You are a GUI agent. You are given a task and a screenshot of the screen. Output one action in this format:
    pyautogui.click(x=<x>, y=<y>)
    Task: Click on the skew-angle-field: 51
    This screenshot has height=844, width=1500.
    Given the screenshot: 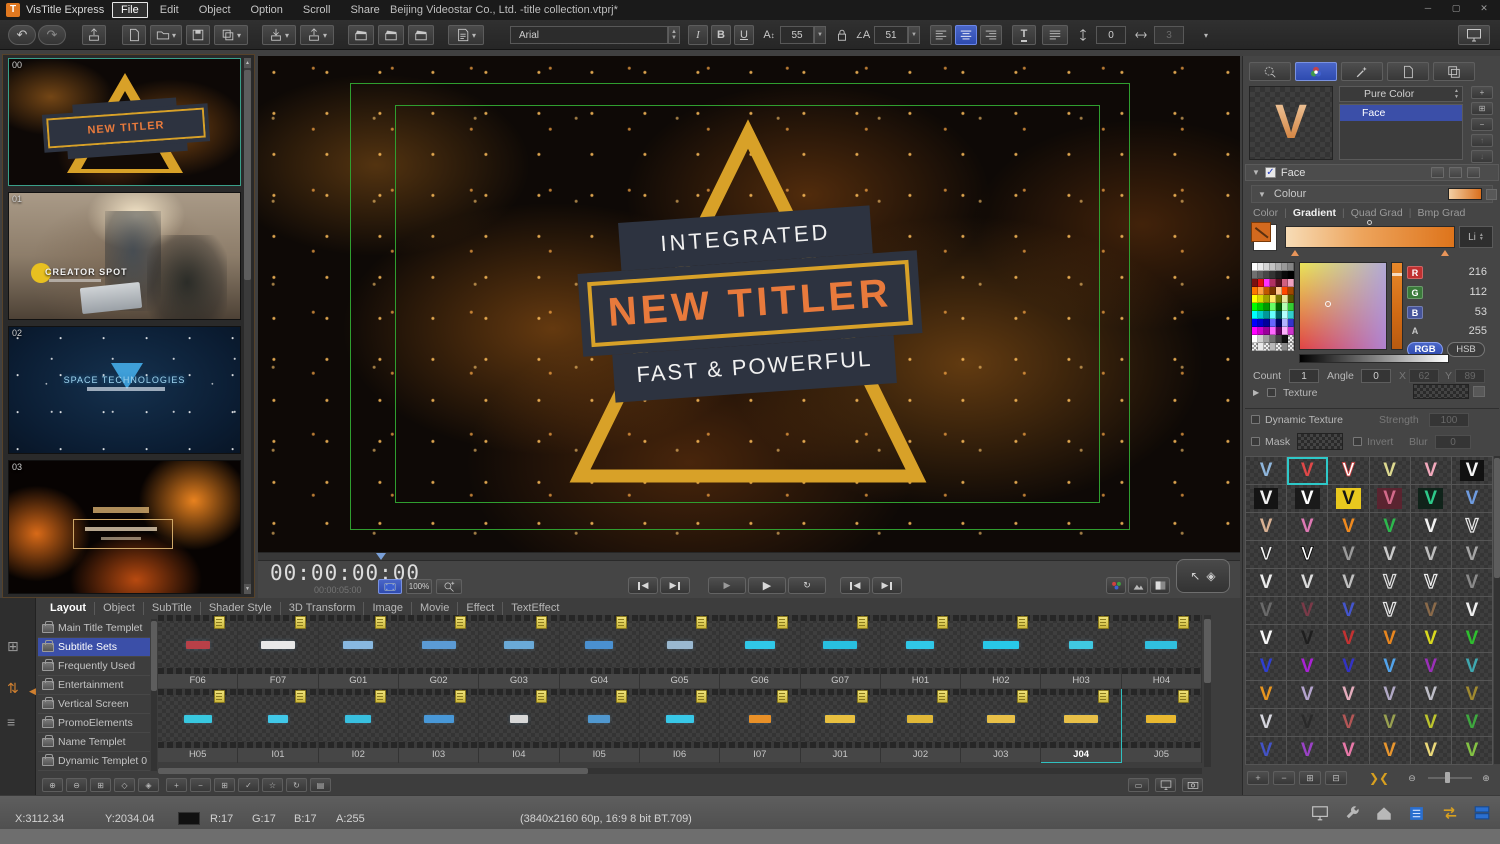 What is the action you would take?
    pyautogui.click(x=891, y=35)
    